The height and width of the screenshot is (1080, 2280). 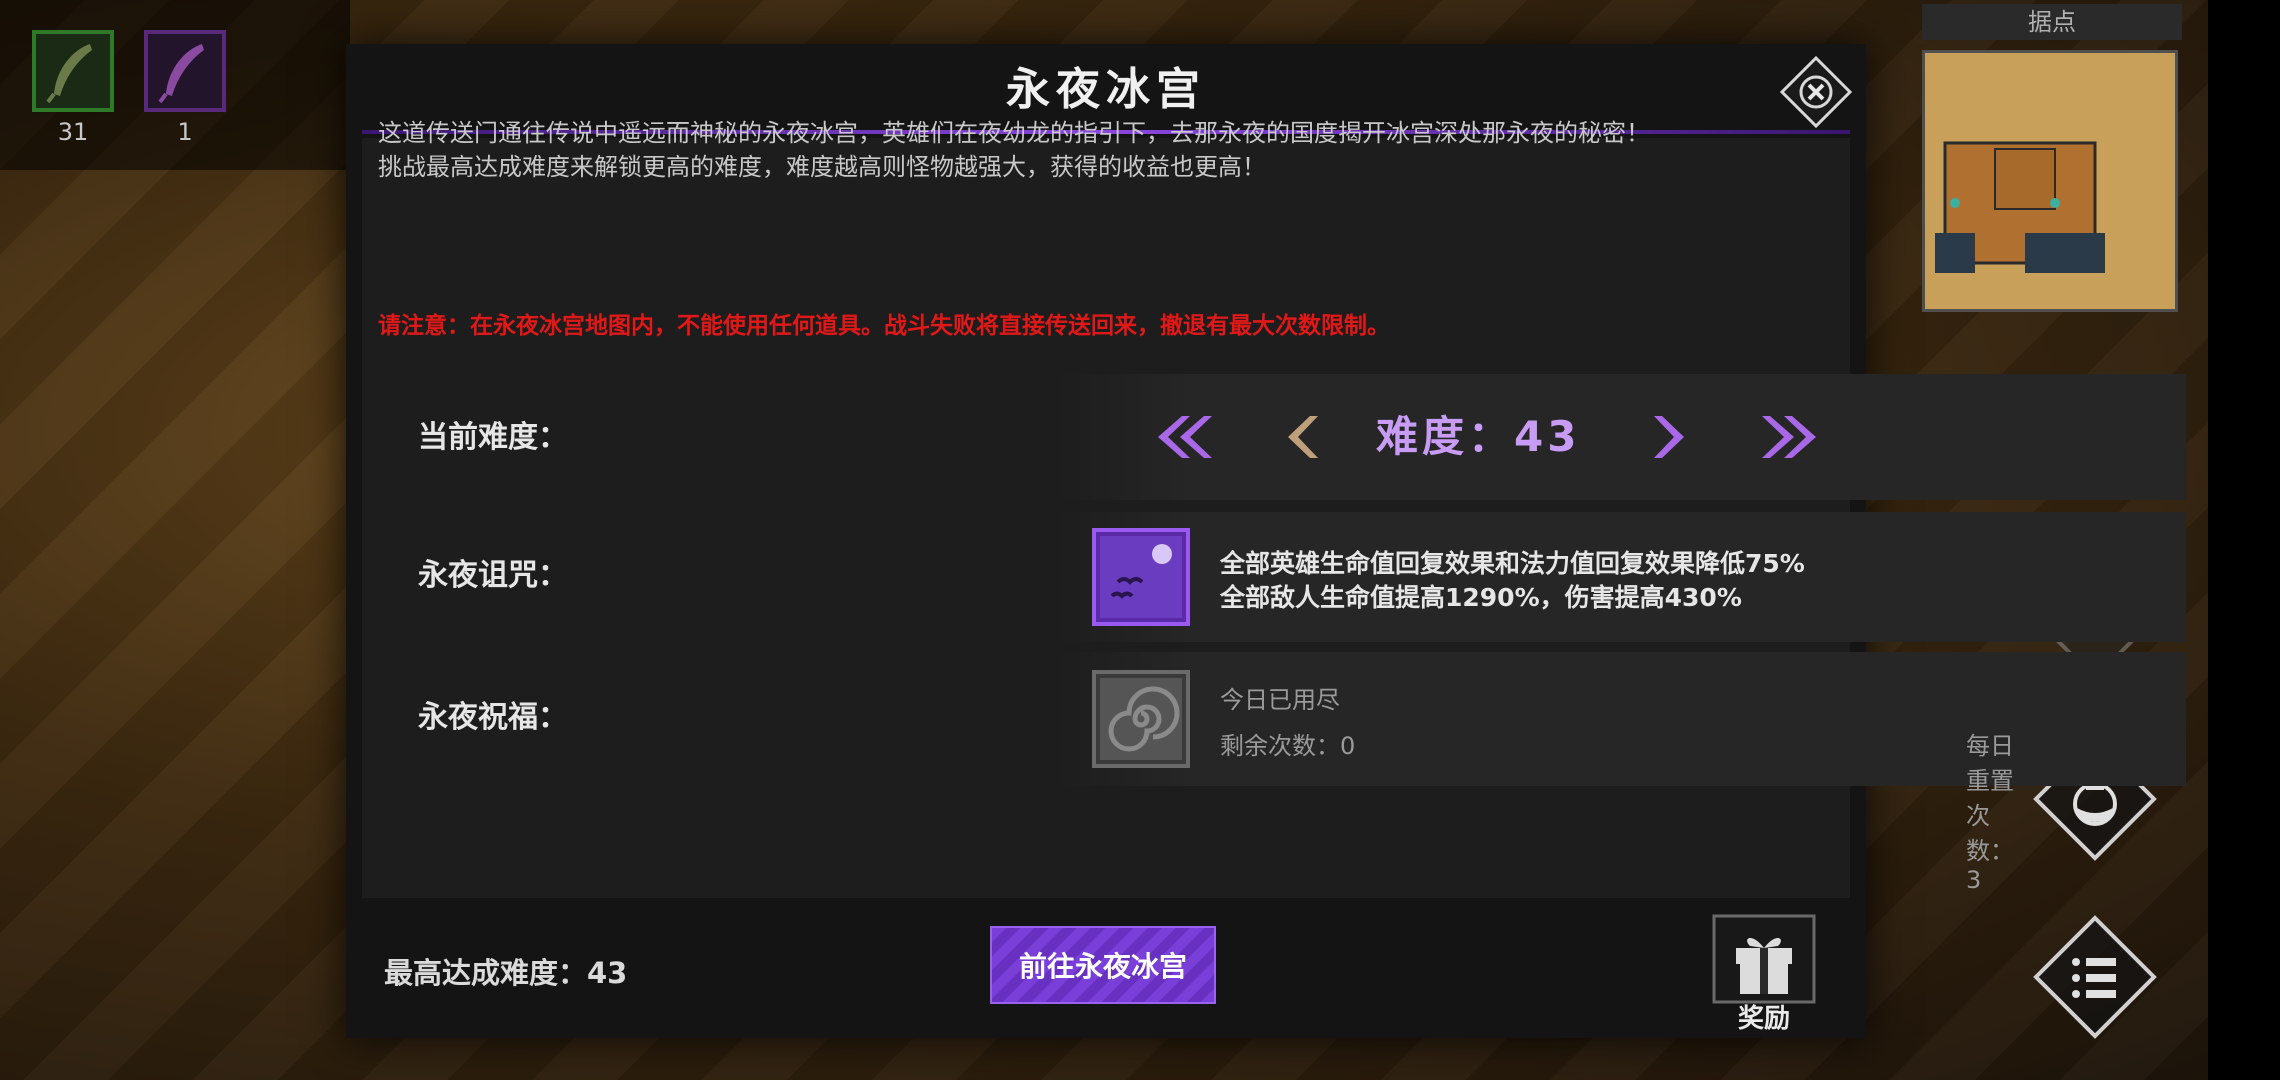 What do you see at coordinates (1990, 813) in the screenshot?
I see `blessing-daily-reset: 每日重置次数：3` at bounding box center [1990, 813].